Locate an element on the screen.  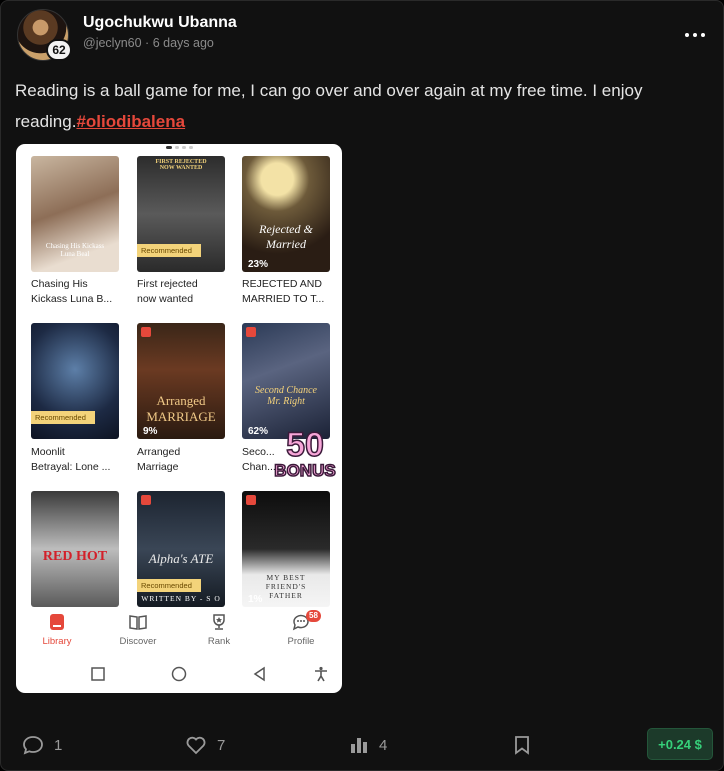
book-cover: Recommended is located at coordinates (75, 381).